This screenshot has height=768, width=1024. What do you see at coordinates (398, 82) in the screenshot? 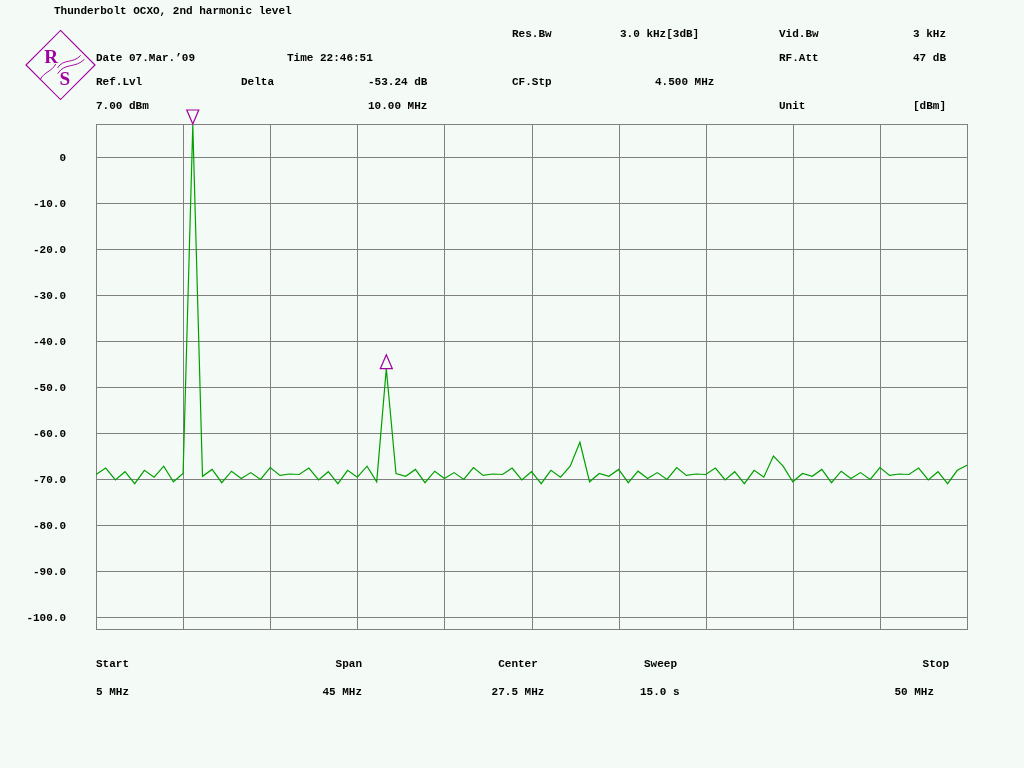
I see `setting-value: -53.24 dB` at bounding box center [398, 82].